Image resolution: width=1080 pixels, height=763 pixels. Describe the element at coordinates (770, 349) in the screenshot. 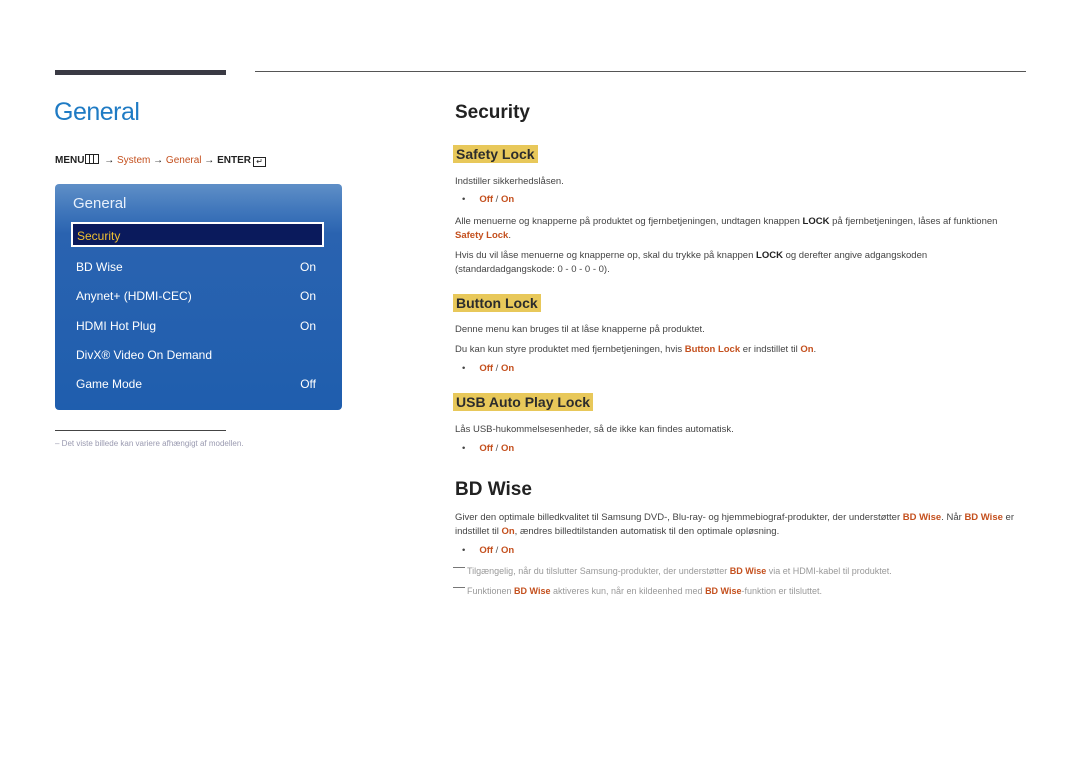

I see `text: er indstillet til` at that location.